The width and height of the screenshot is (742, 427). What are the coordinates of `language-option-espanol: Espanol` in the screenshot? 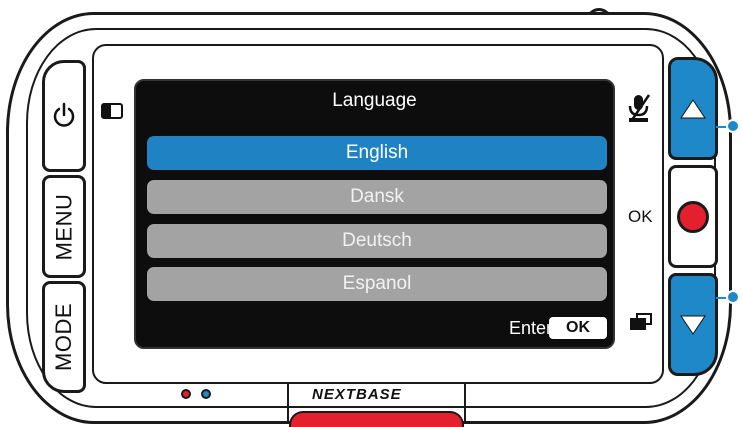 It's located at (377, 284).